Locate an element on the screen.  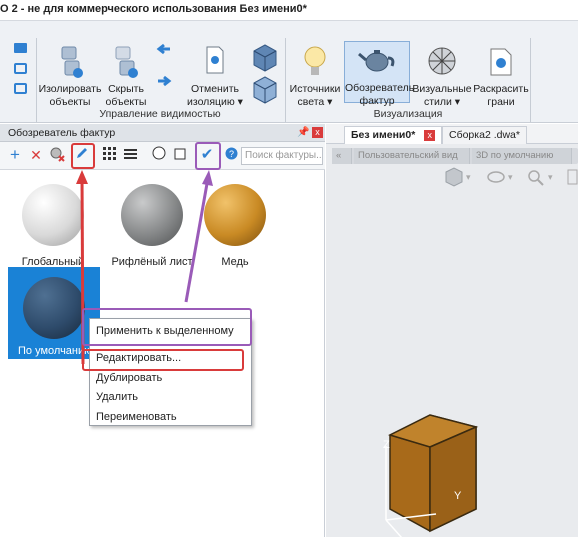
visual-styles-button: Визуальные стили ▾ is located at coordinates (442, 76).